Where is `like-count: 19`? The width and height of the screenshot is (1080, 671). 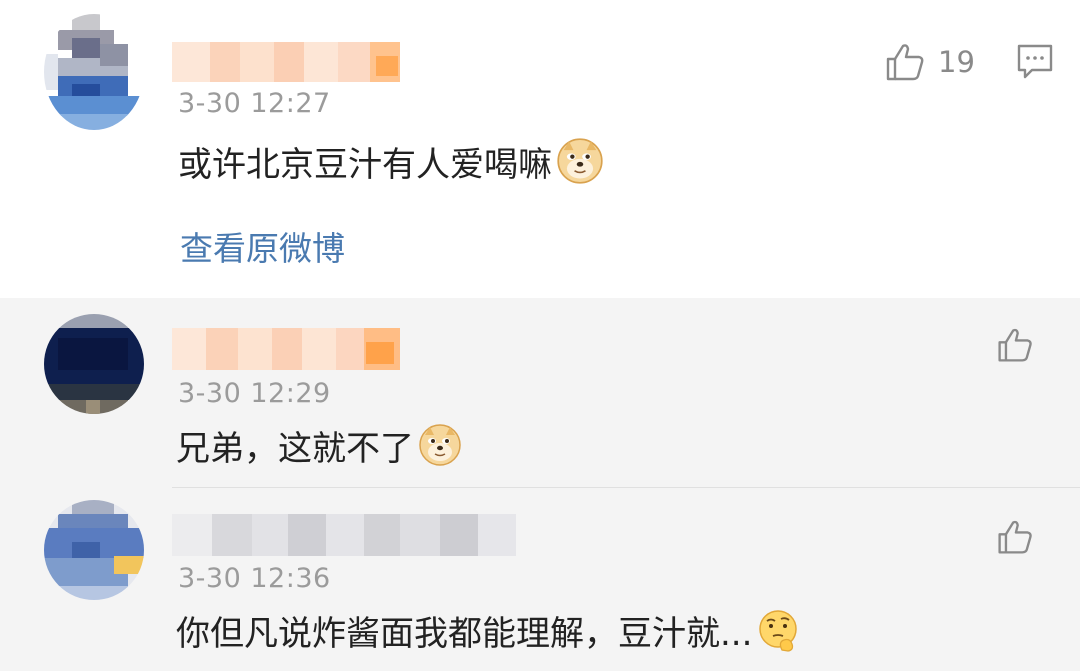 like-count: 19 is located at coordinates (956, 62).